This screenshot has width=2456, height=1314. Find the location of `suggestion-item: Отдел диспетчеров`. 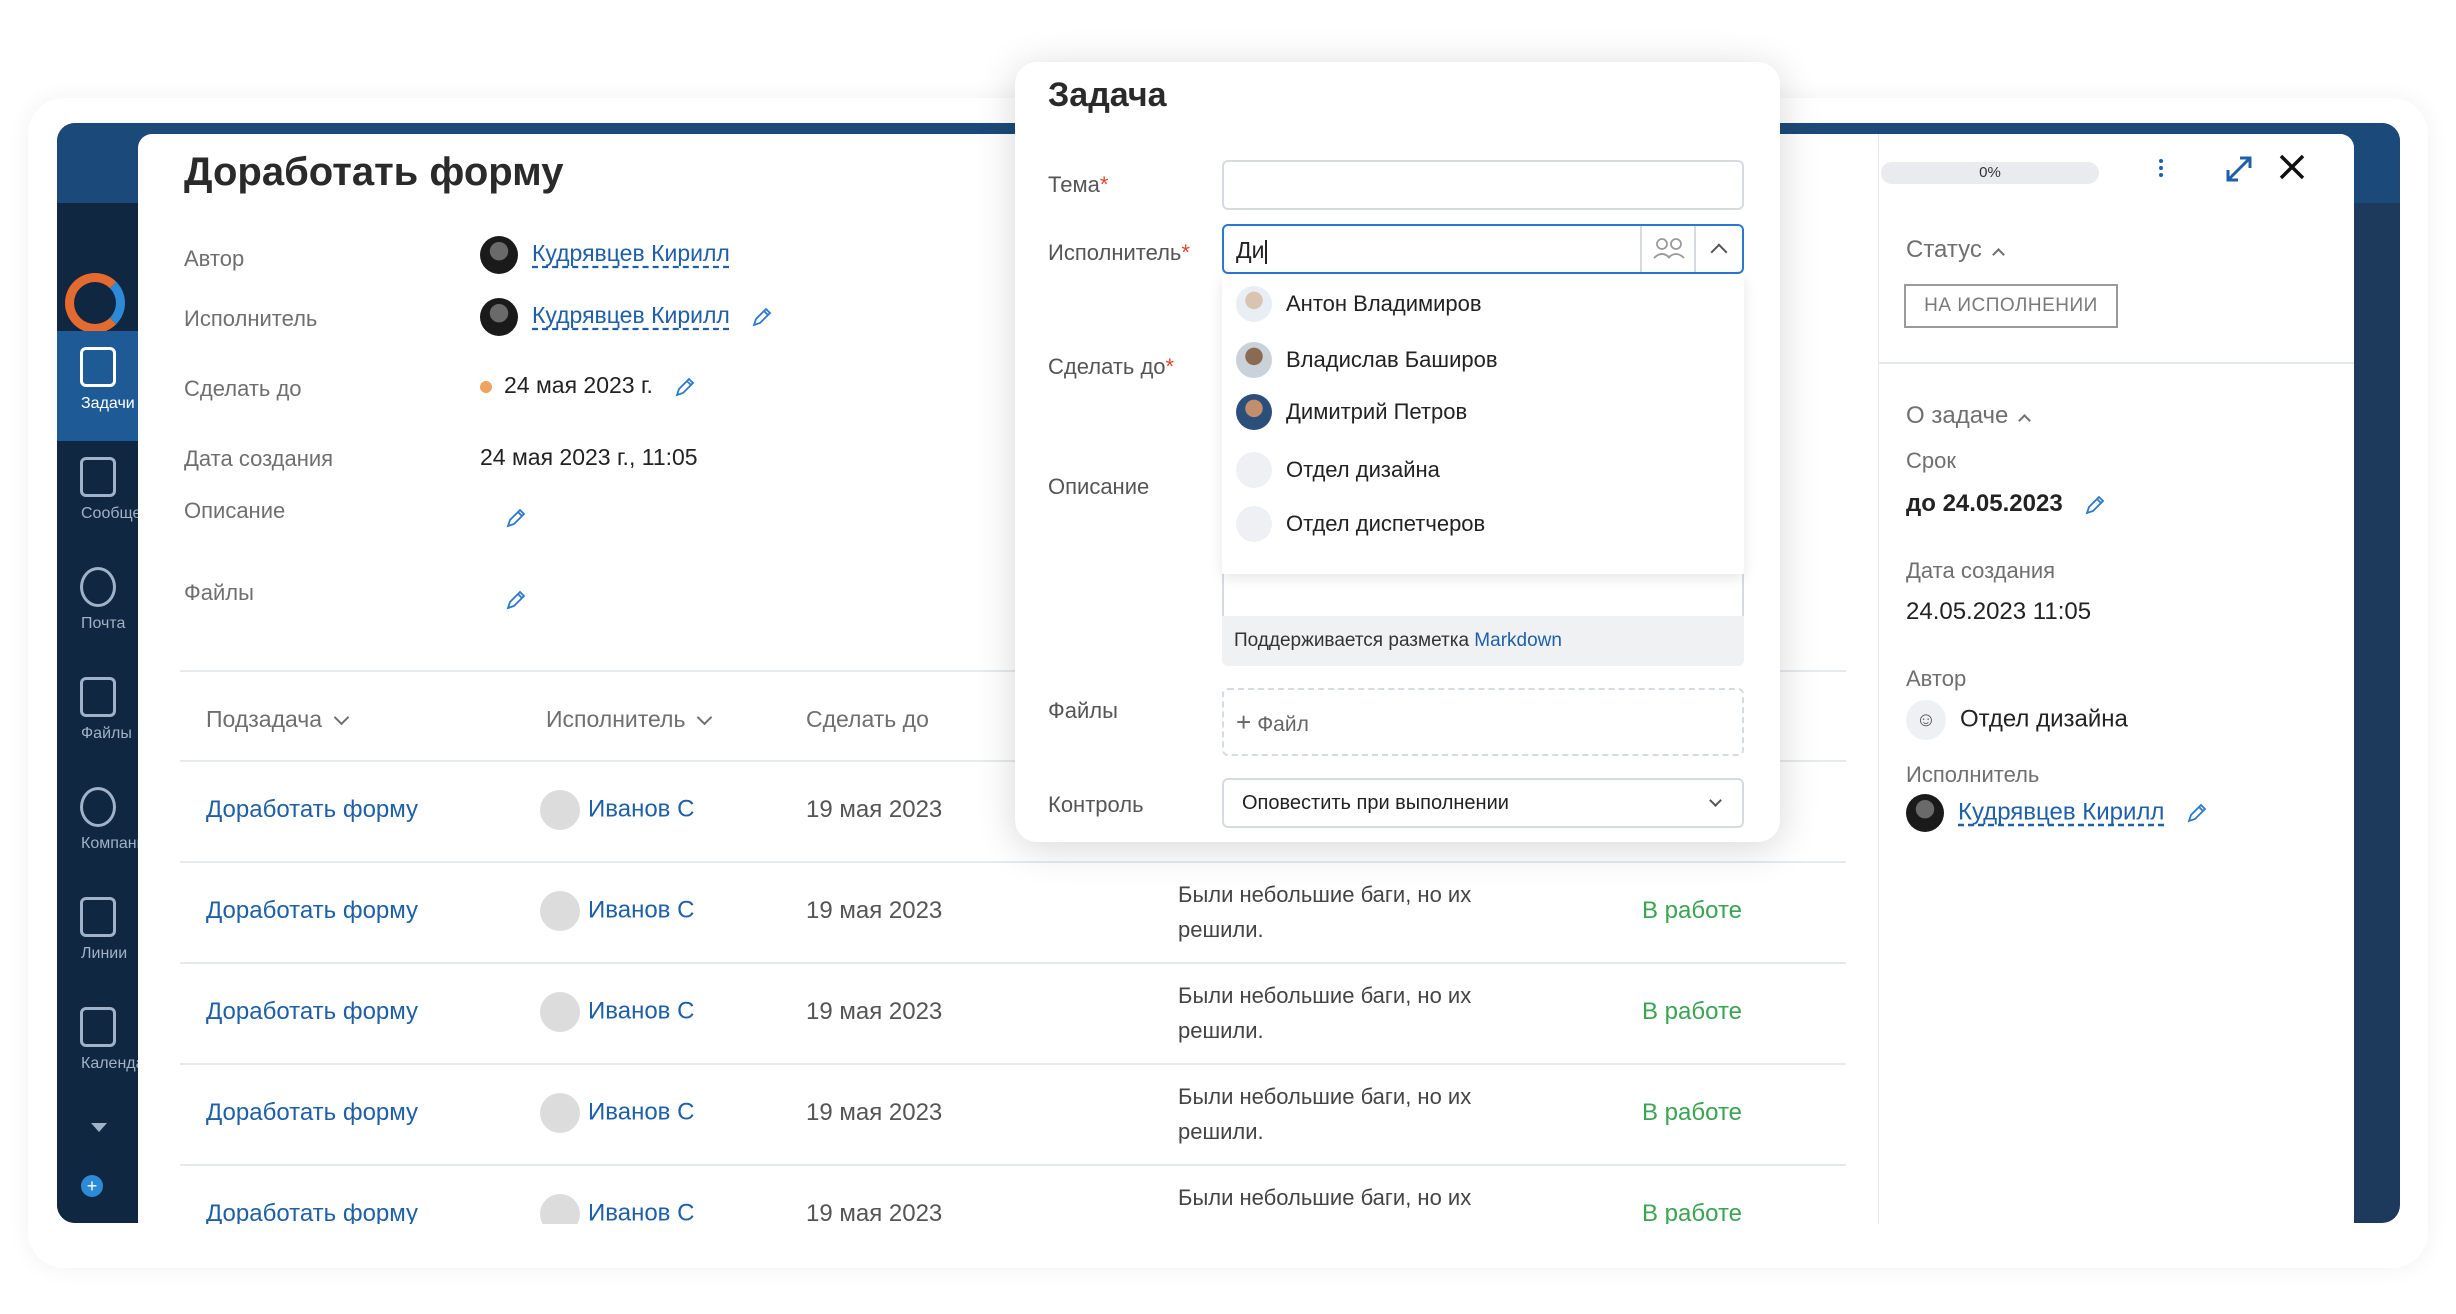

suggestion-item: Отдел диспетчеров is located at coordinates (1360, 524).